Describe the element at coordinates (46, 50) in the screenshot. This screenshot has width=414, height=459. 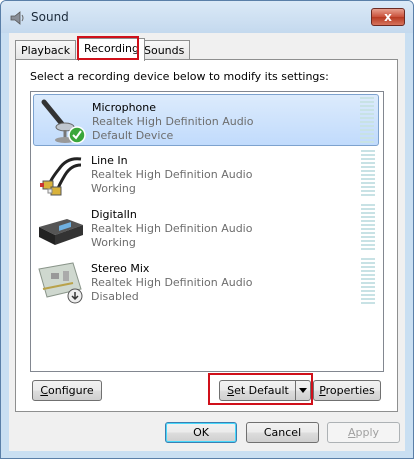
I see `tab-playback: Playback` at that location.